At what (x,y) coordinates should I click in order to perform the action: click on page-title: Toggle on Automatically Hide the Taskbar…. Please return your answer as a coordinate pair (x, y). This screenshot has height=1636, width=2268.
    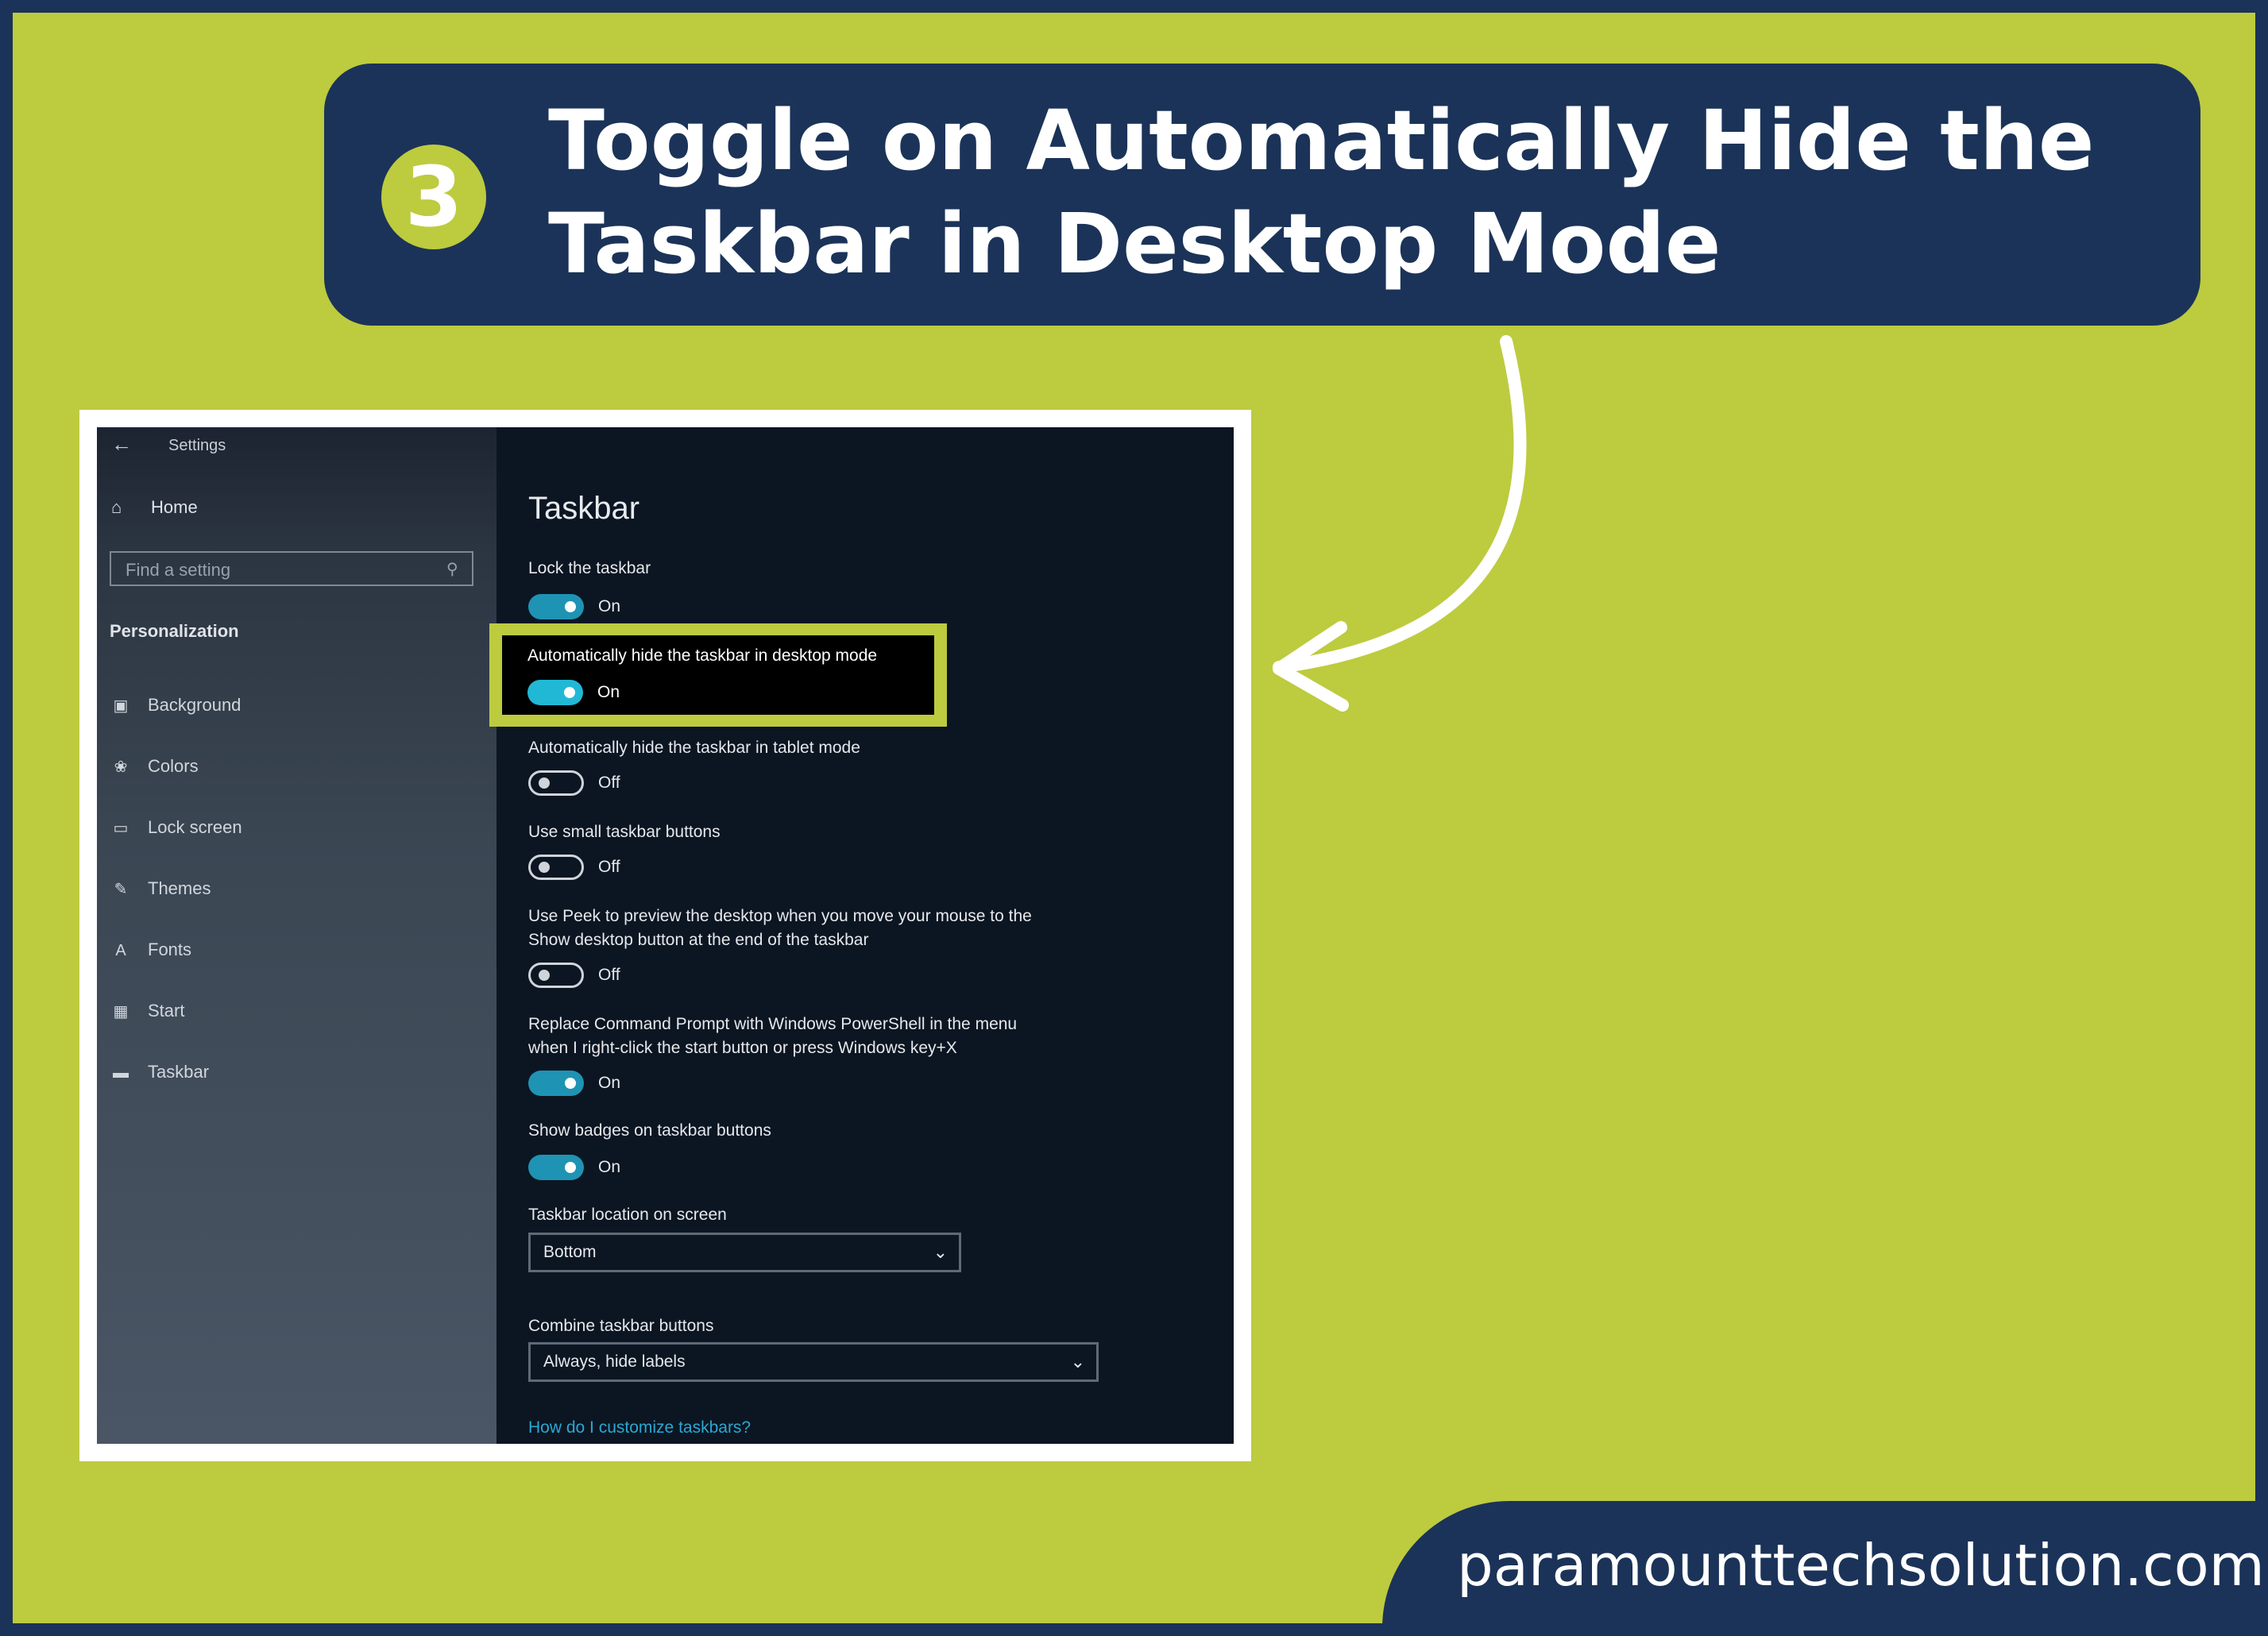
    Looking at the image, I should click on (1321, 192).